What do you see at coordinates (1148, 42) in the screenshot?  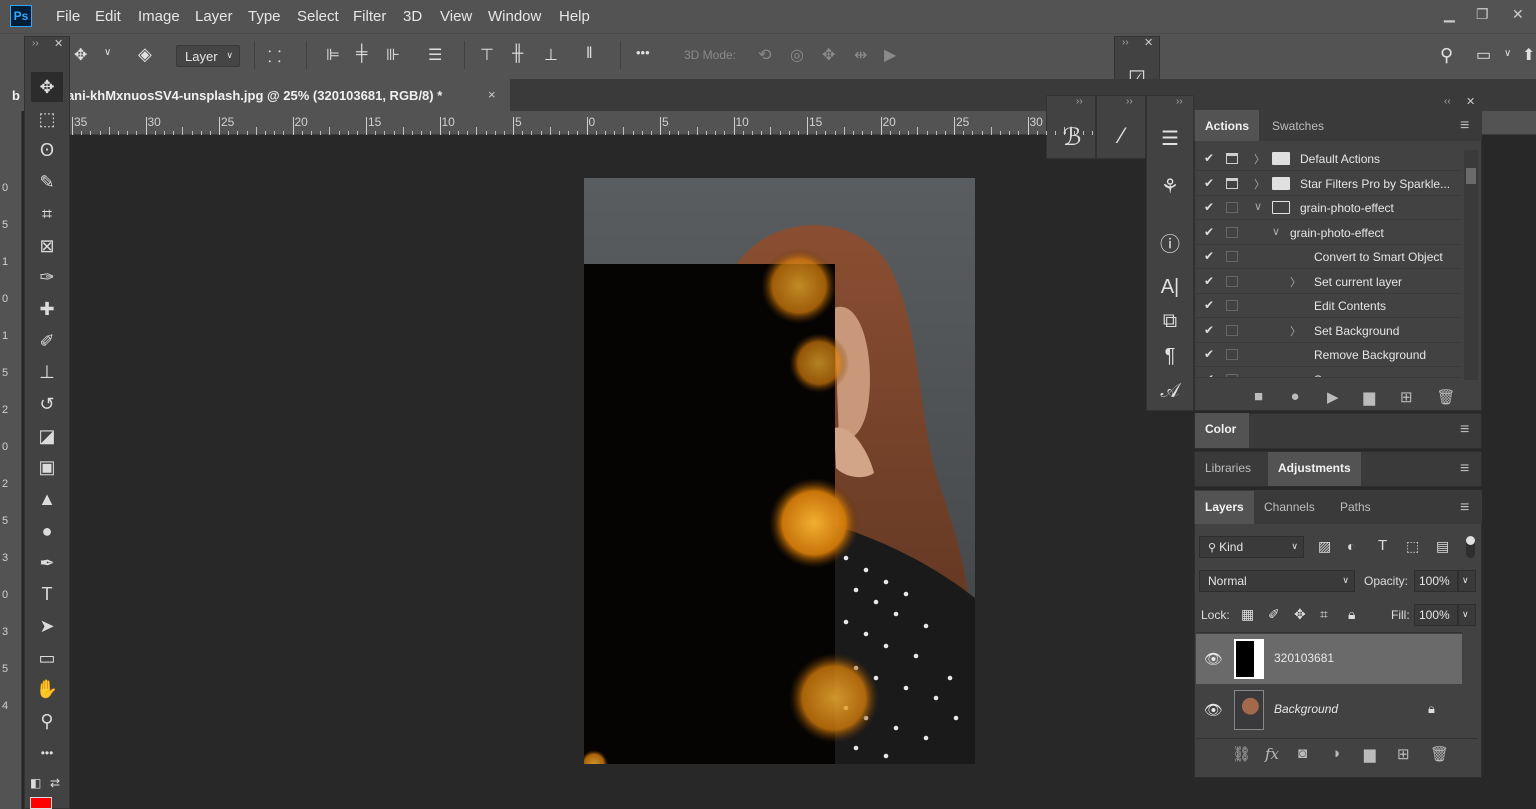 I see `close-panel-icon: ✕` at bounding box center [1148, 42].